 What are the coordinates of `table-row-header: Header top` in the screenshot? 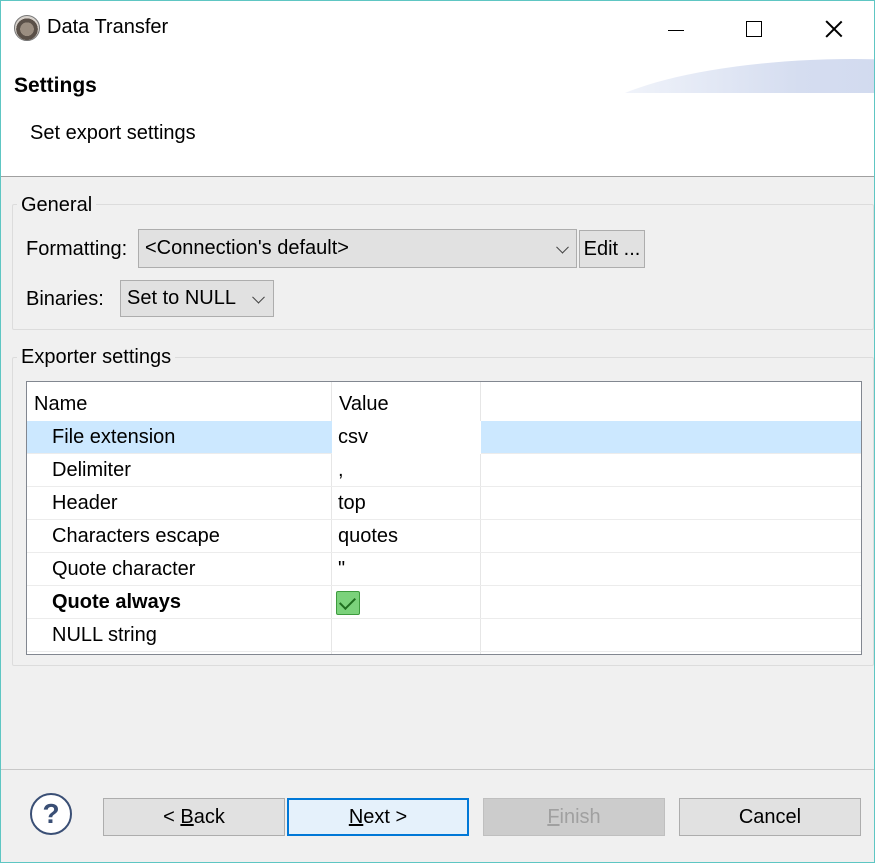 It's located at (444, 503).